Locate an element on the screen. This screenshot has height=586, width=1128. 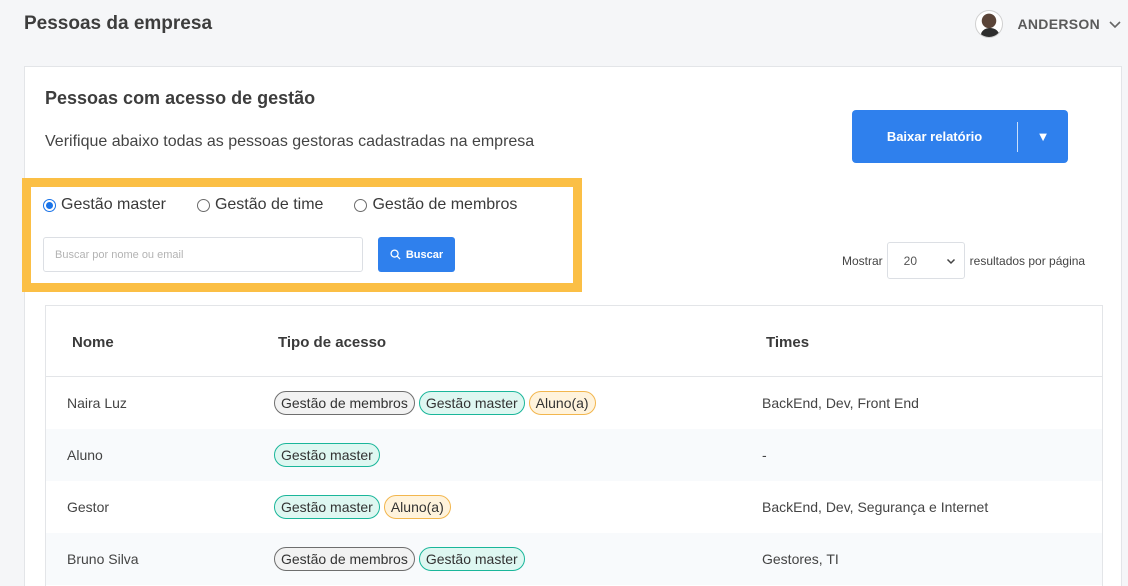
top-bar: Pessoas da empresa ANDERSON is located at coordinates (564, 25).